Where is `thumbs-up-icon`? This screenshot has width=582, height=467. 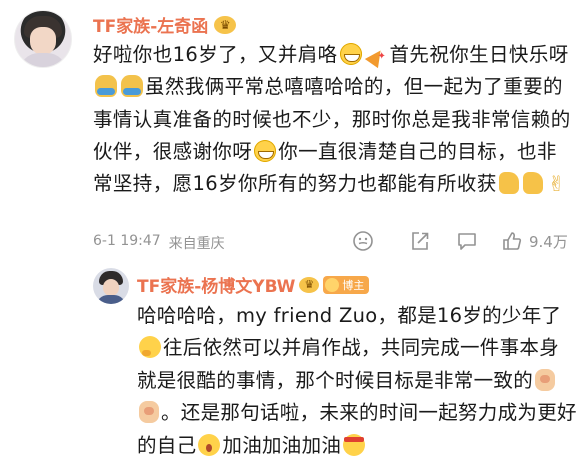 thumbs-up-icon is located at coordinates (512, 241).